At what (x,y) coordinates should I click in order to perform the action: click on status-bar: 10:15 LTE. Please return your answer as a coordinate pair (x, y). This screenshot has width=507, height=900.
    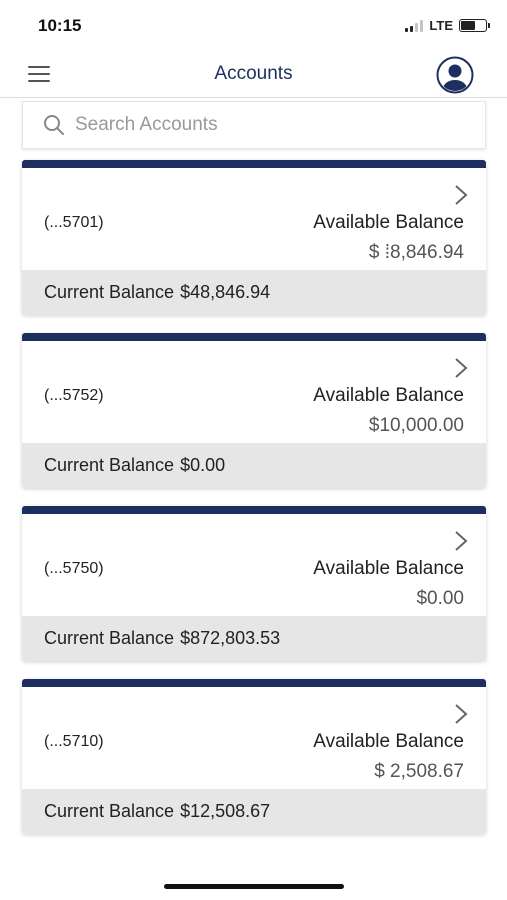
    Looking at the image, I should click on (253, 26).